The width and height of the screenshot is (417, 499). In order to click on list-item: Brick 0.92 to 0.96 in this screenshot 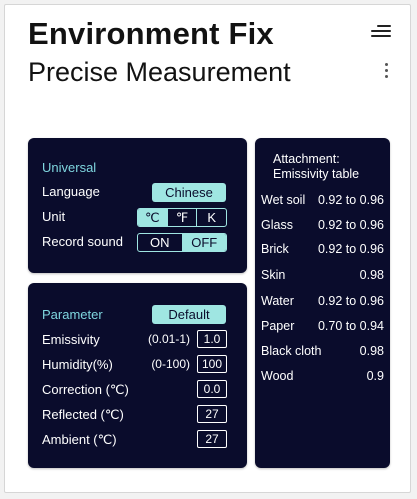, I will do `click(322, 252)`.